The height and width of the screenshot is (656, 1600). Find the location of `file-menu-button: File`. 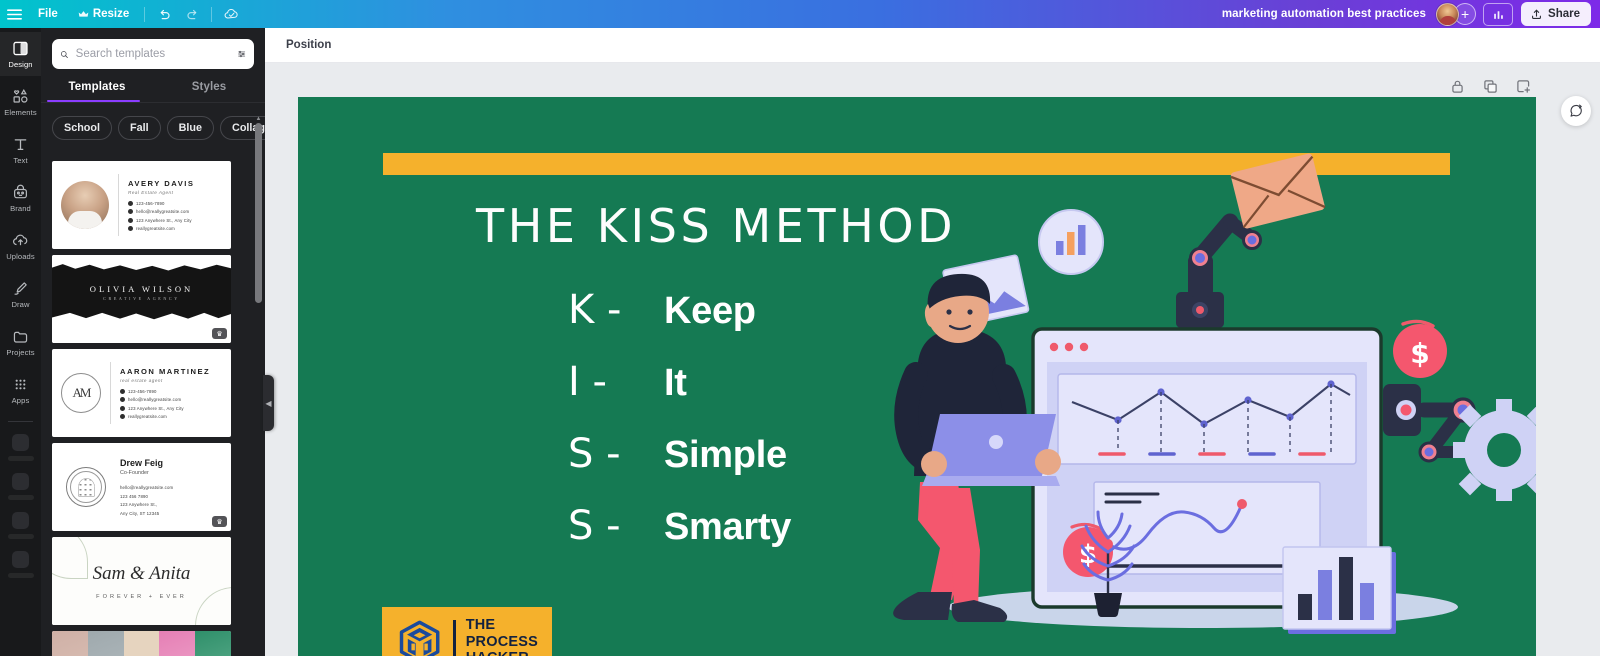

file-menu-button: File is located at coordinates (48, 14).